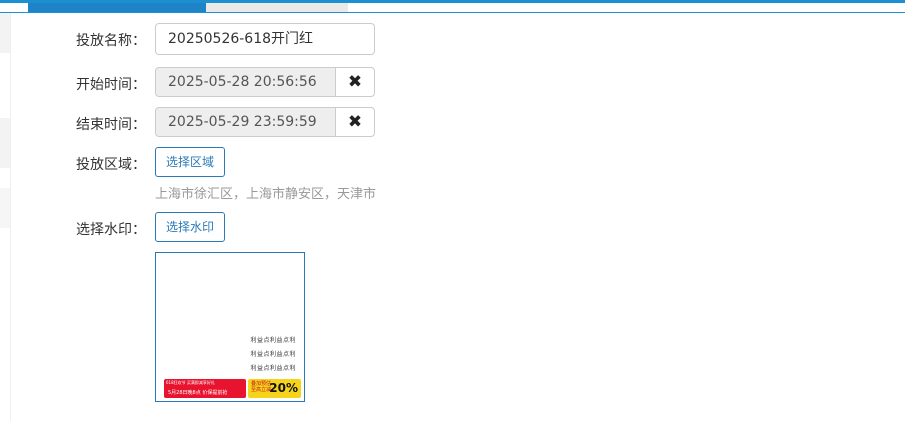  What do you see at coordinates (277, 7) in the screenshot?
I see `tab-inactive` at bounding box center [277, 7].